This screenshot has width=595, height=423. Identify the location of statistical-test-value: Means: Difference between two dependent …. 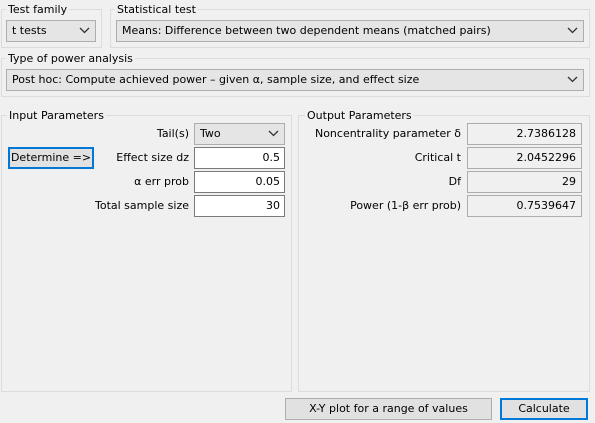
(306, 30).